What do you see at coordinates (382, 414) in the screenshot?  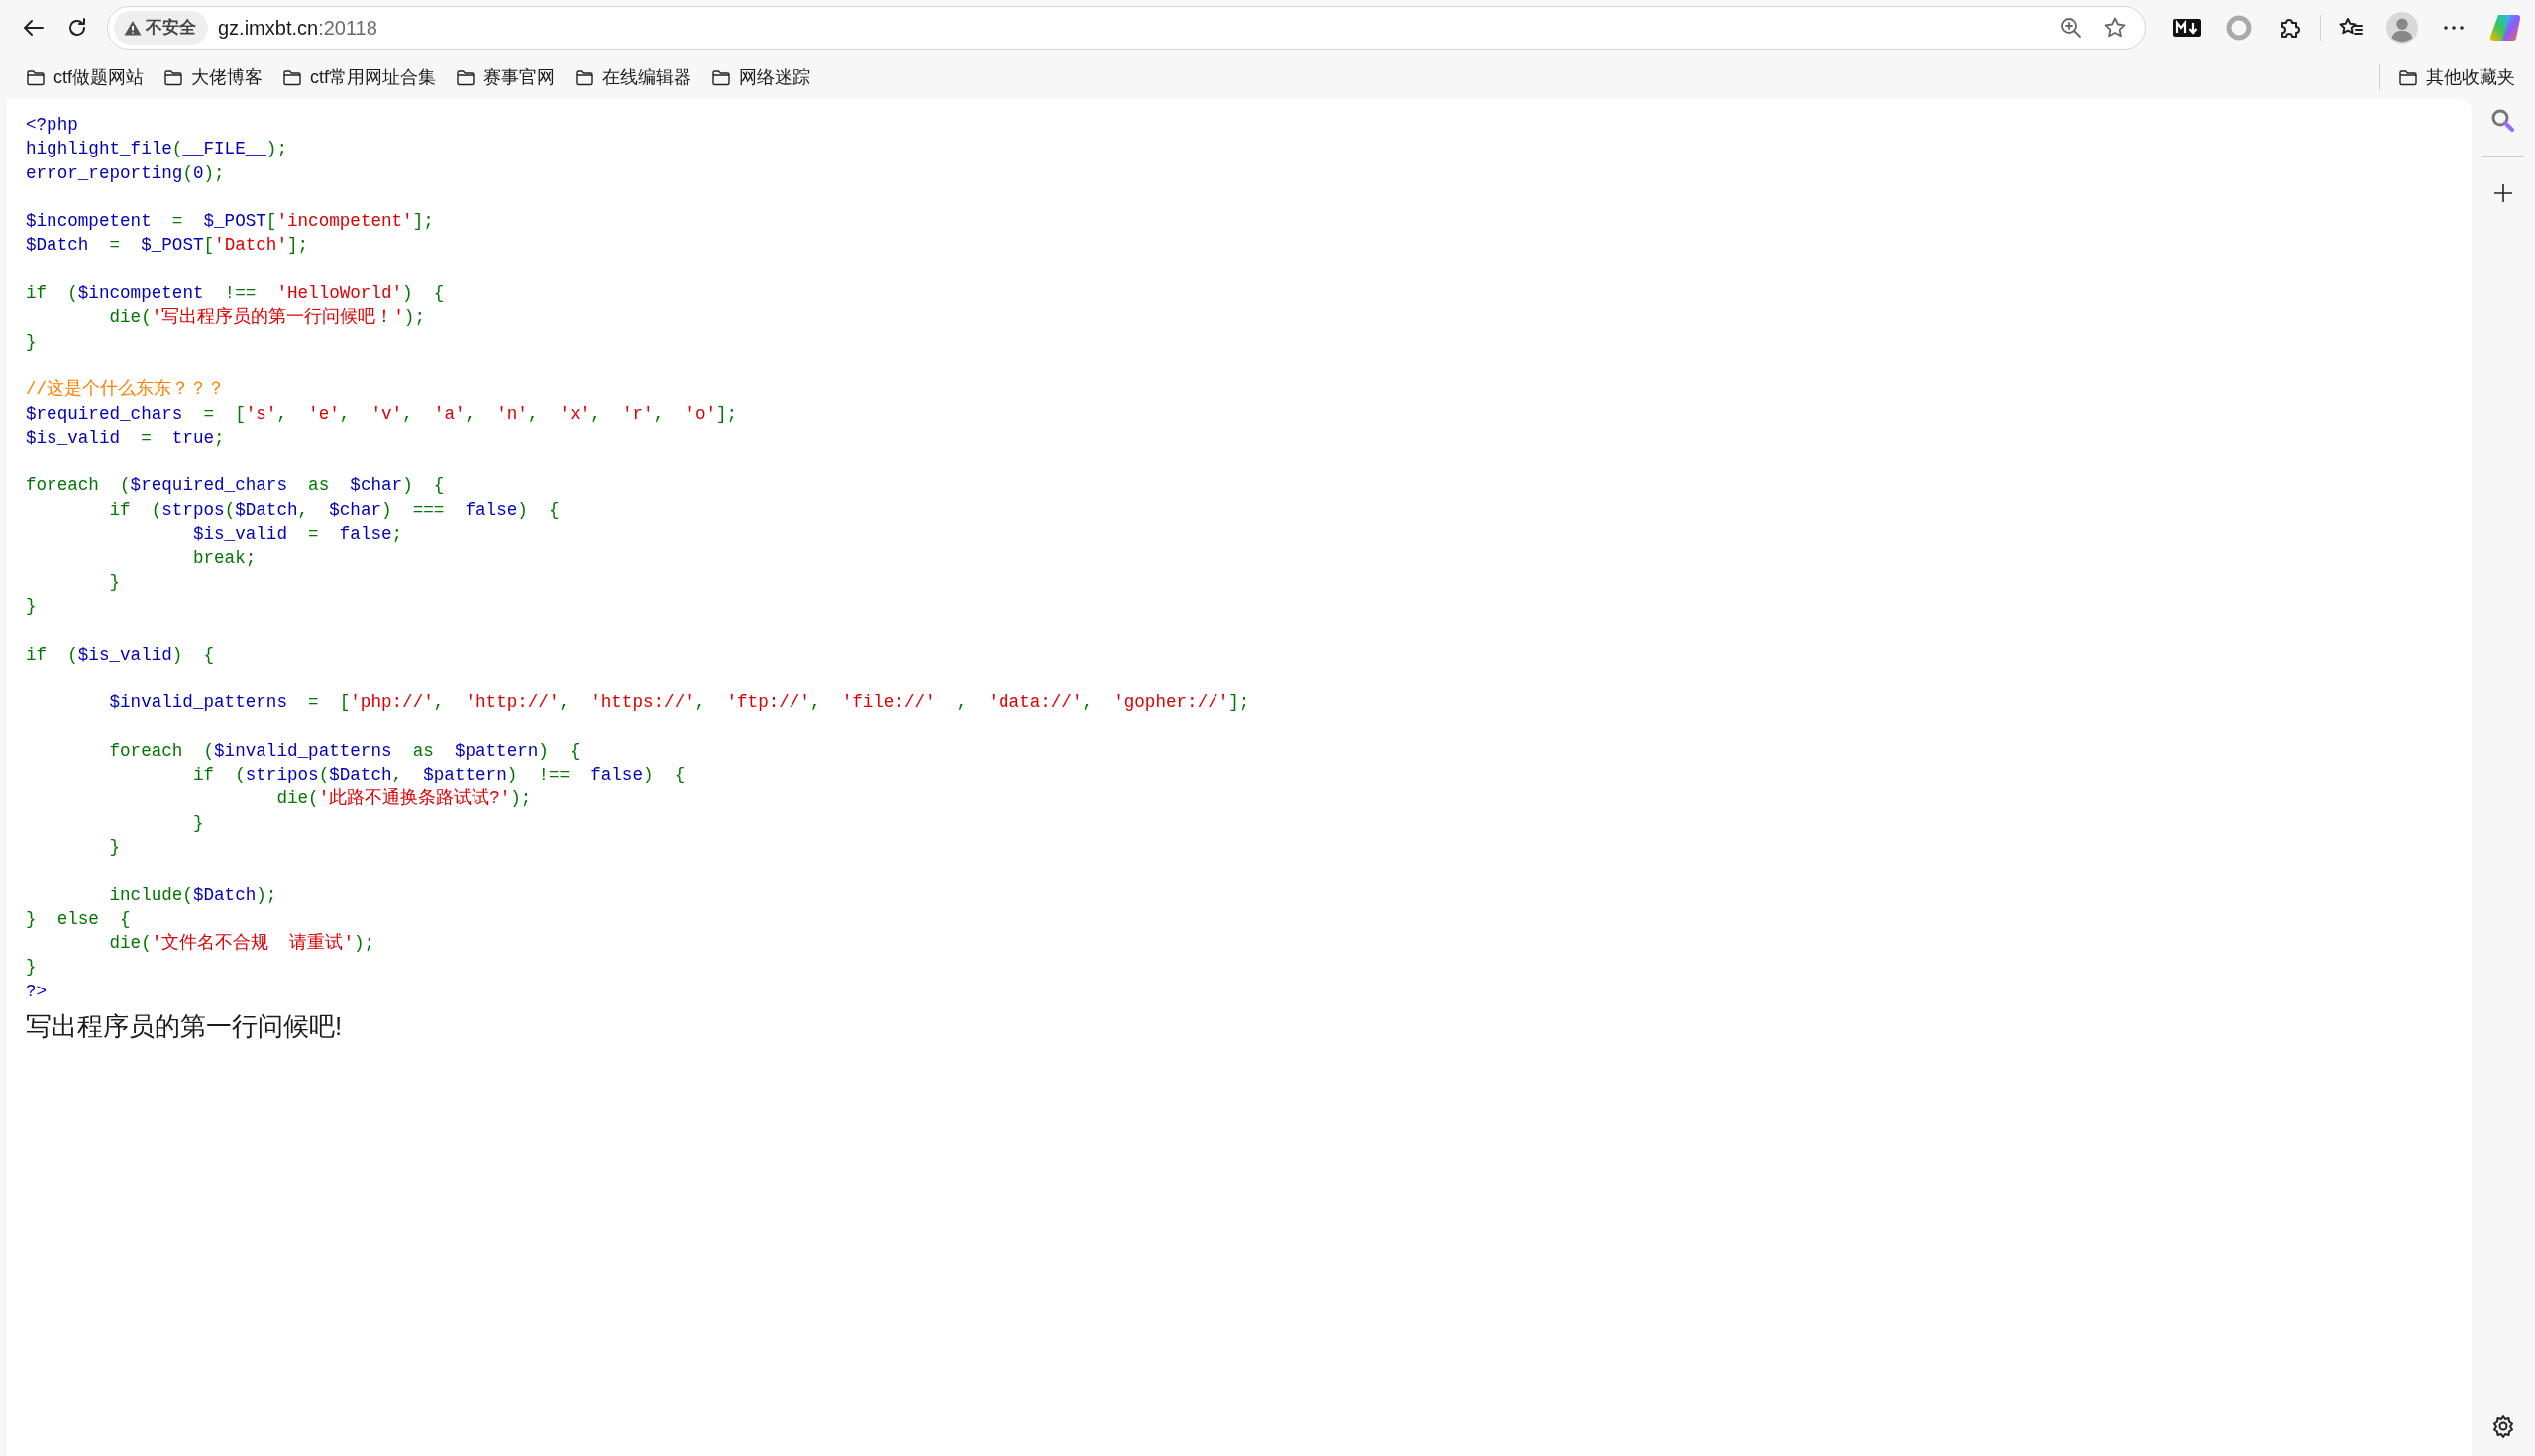 I see `code-line: $required_chars = ['s', 'e', 'v', 'a', 'n', 'x', 'r', 'o'];` at bounding box center [382, 414].